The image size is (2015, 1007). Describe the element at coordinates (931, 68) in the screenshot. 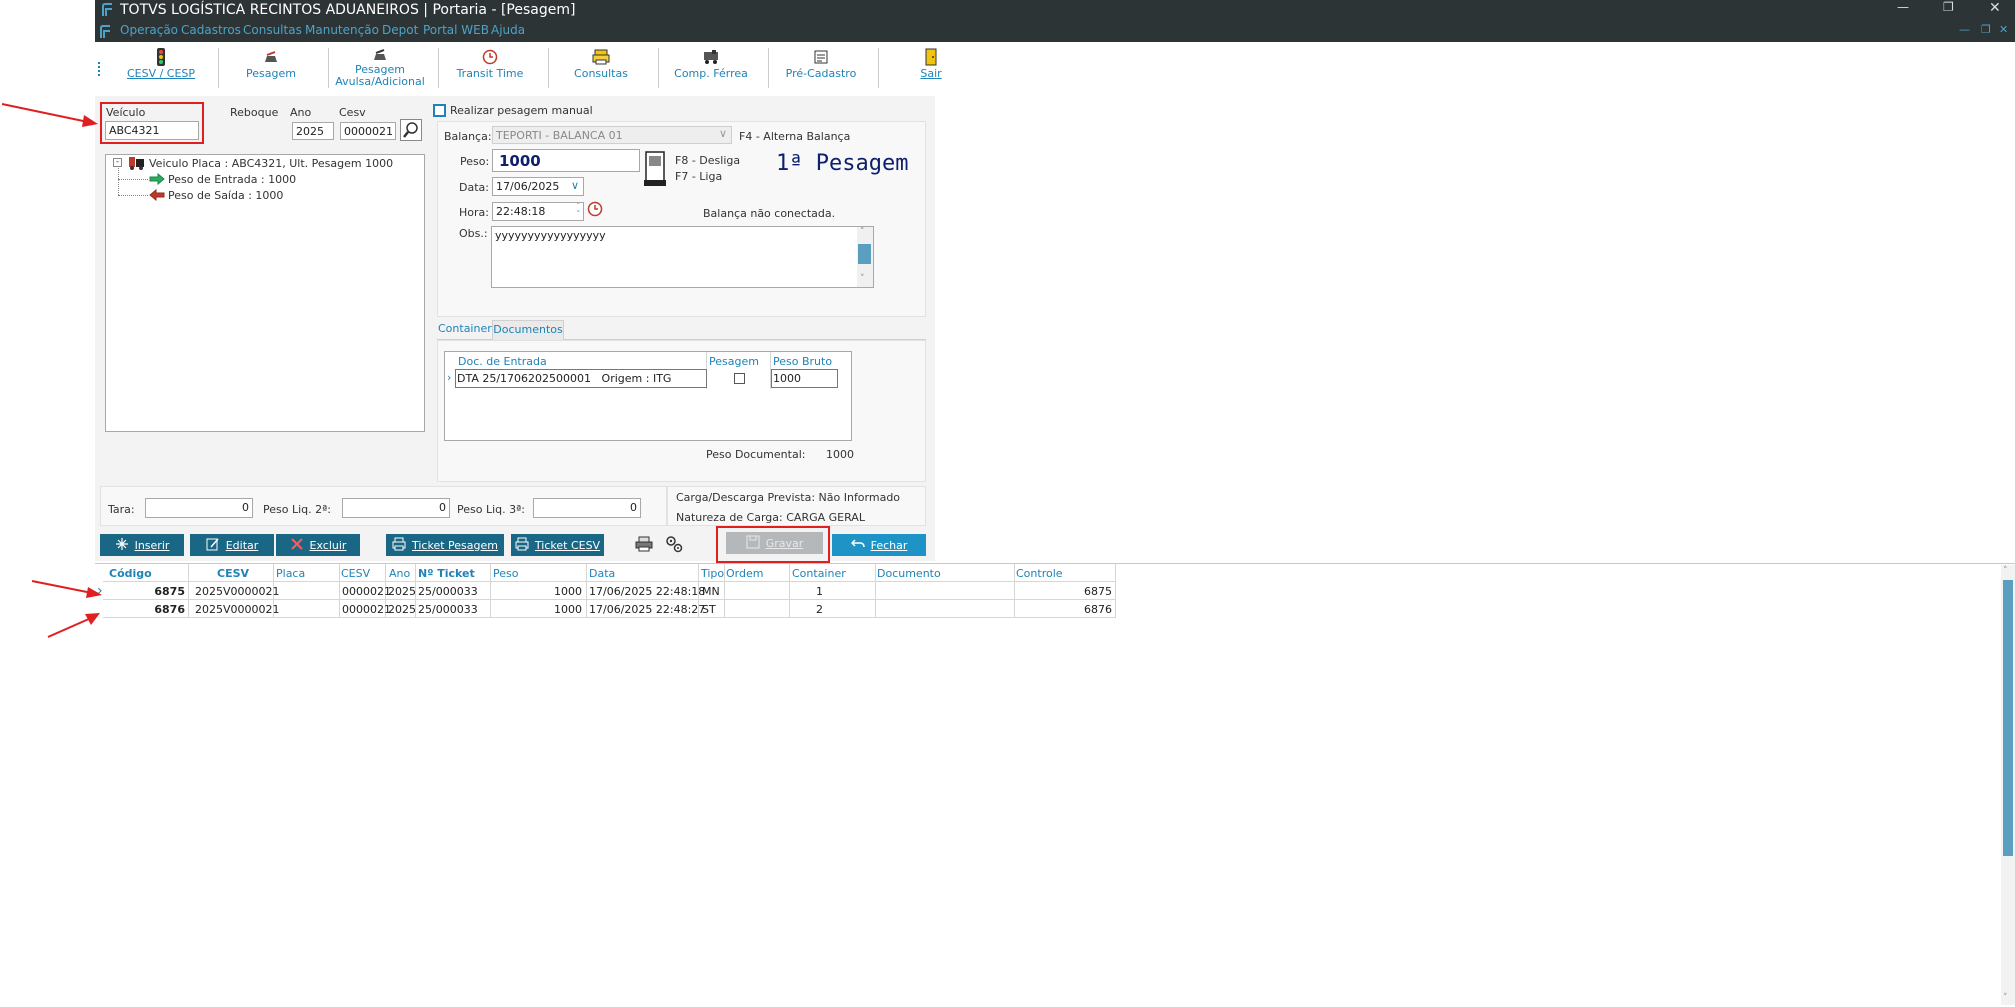

I see `toolbar-sair-button: Sair` at that location.